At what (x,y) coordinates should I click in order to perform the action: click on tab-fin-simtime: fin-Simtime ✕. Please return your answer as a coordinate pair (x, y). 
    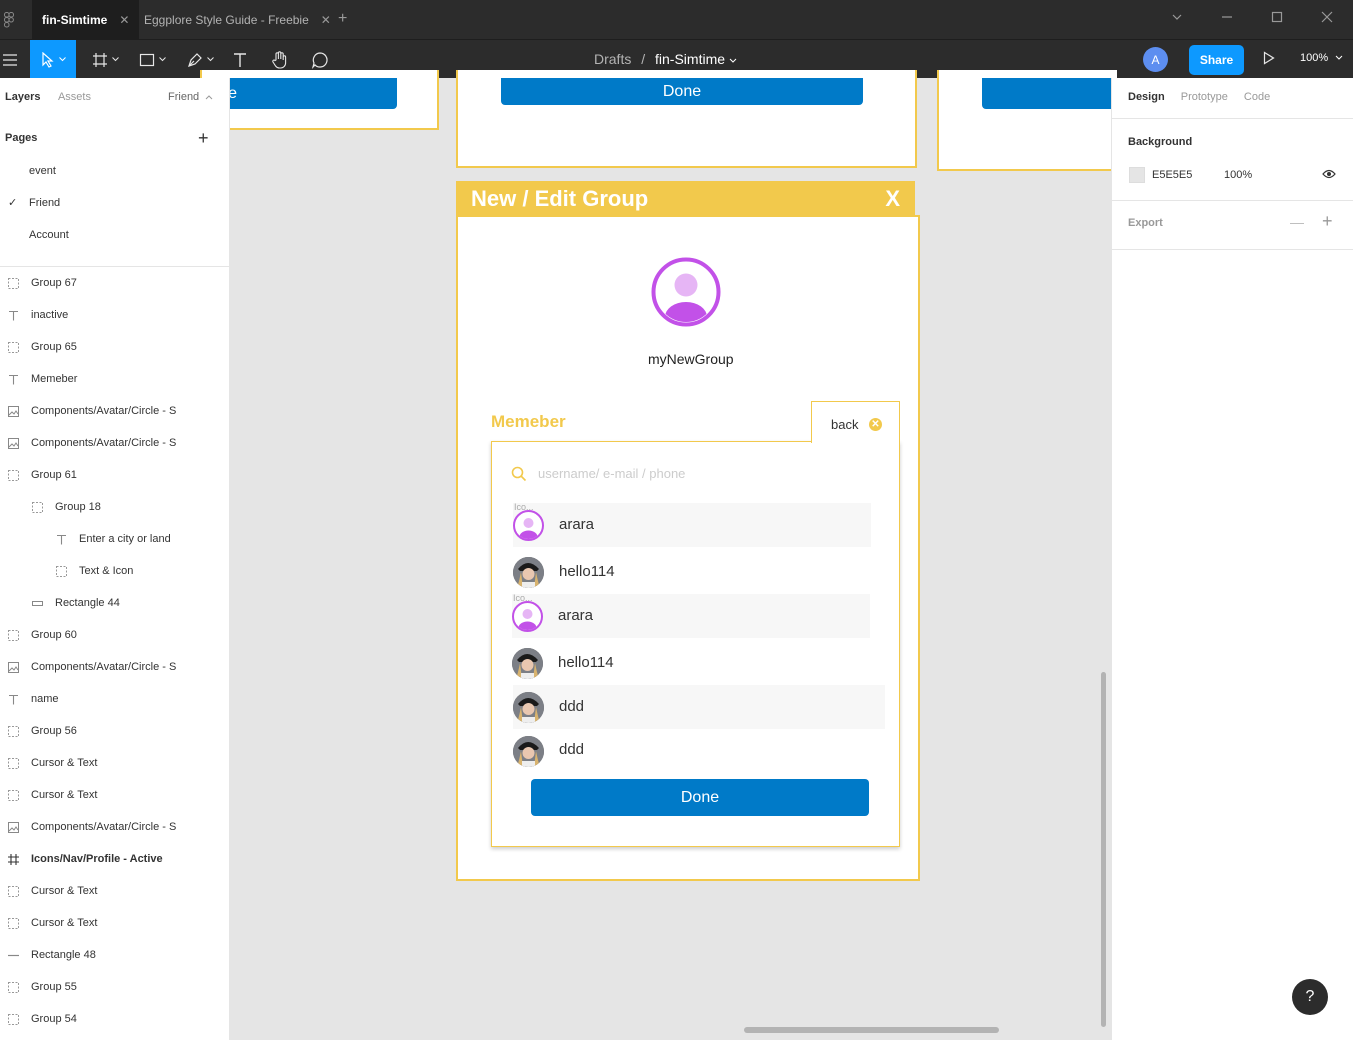
    Looking at the image, I should click on (86, 19).